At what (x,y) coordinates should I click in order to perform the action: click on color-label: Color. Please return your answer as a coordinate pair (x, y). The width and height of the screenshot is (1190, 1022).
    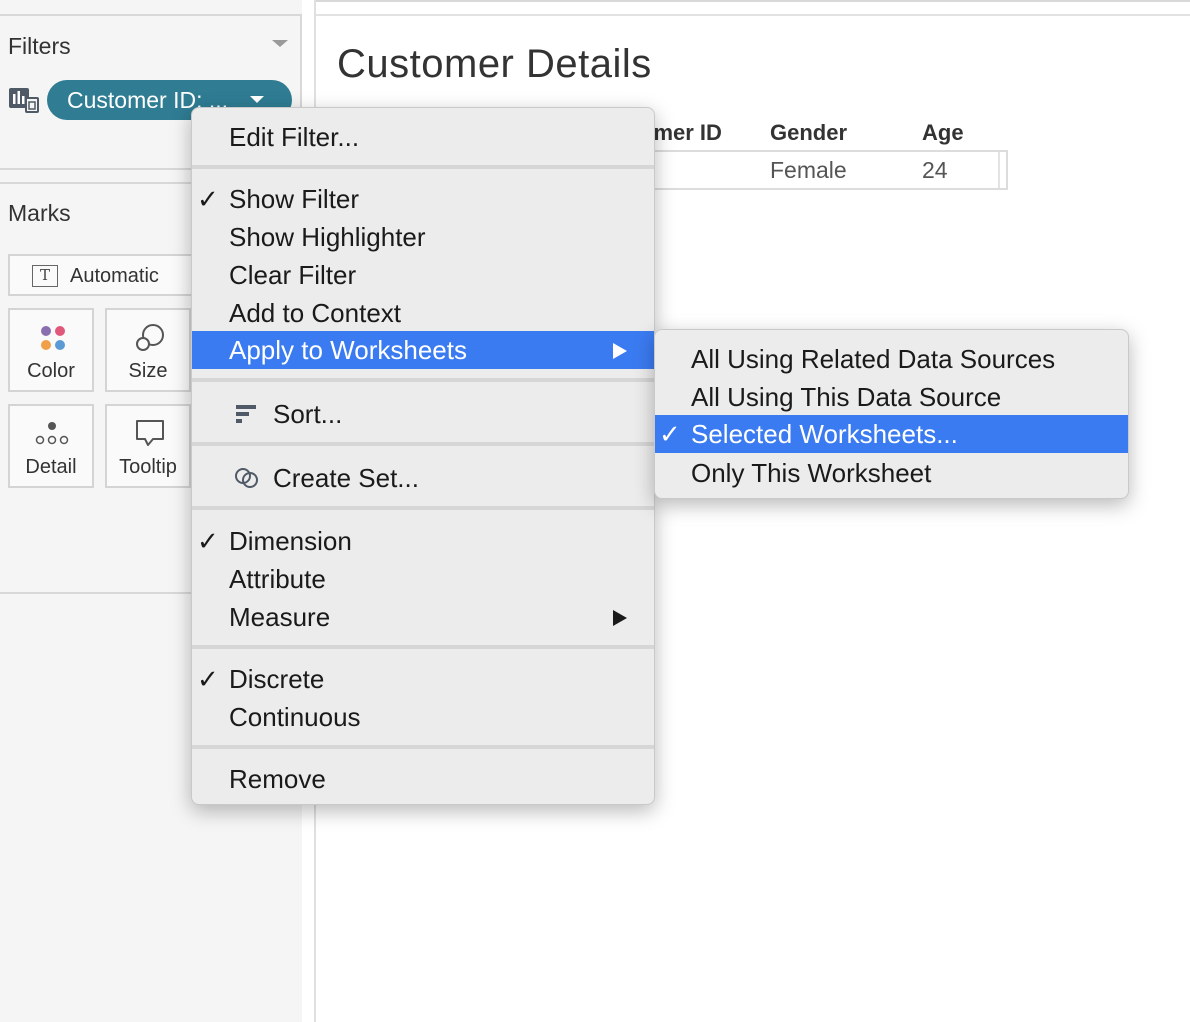
    Looking at the image, I should click on (51, 371).